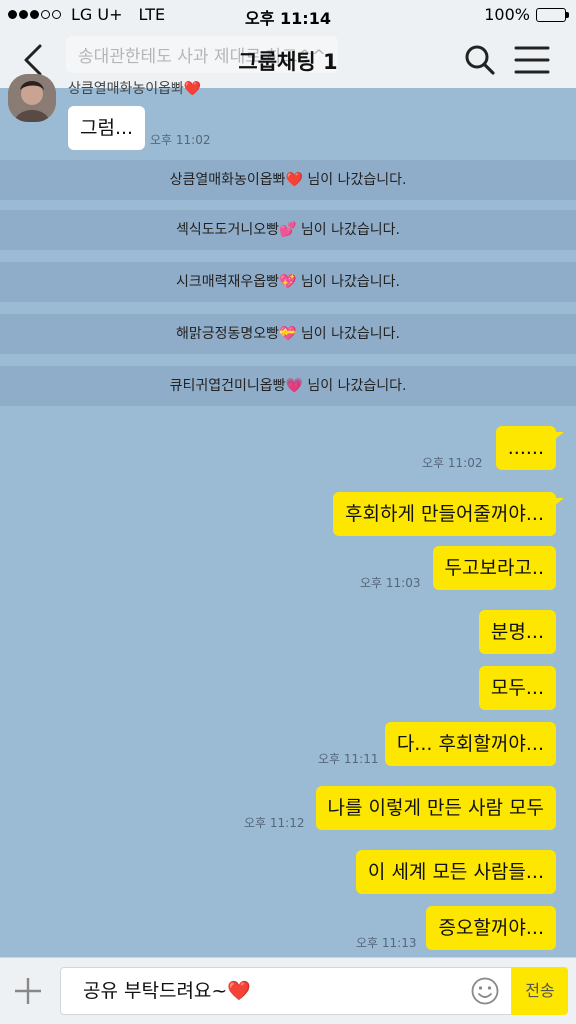  What do you see at coordinates (540, 991) in the screenshot?
I see `send-button: 전송` at bounding box center [540, 991].